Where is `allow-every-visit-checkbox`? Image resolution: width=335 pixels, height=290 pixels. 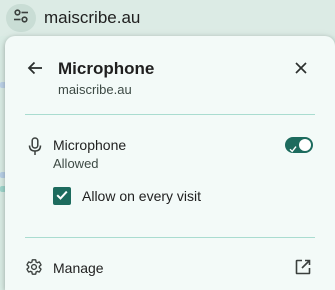 allow-every-visit-checkbox is located at coordinates (62, 196).